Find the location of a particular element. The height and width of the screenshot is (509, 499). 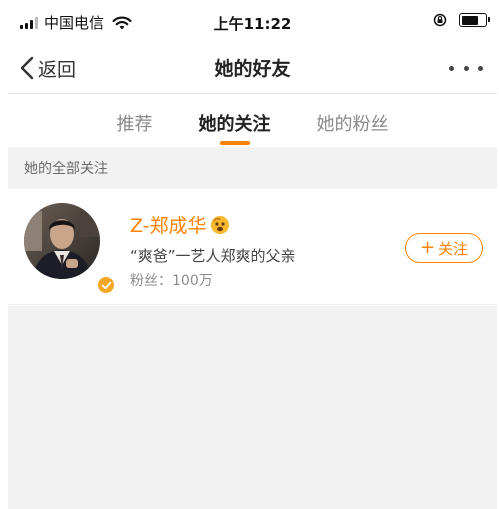

verified-badge-icon is located at coordinates (106, 285).